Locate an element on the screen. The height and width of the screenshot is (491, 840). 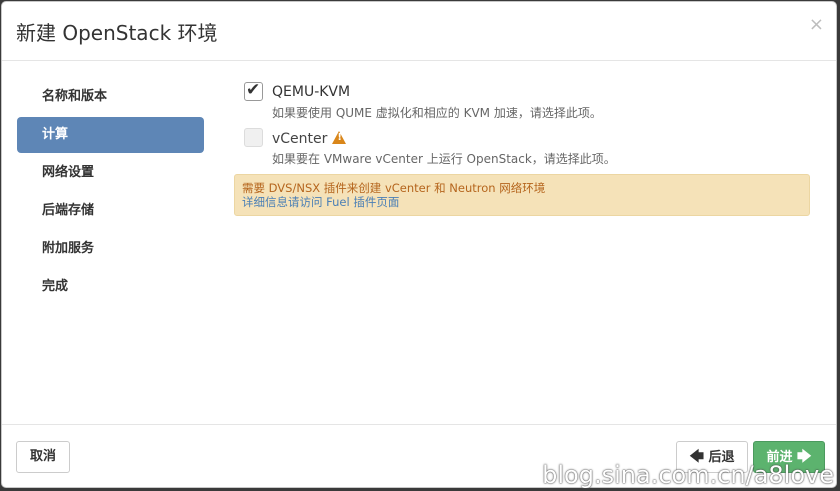
vcenter-label: vCenter is located at coordinates (300, 139).